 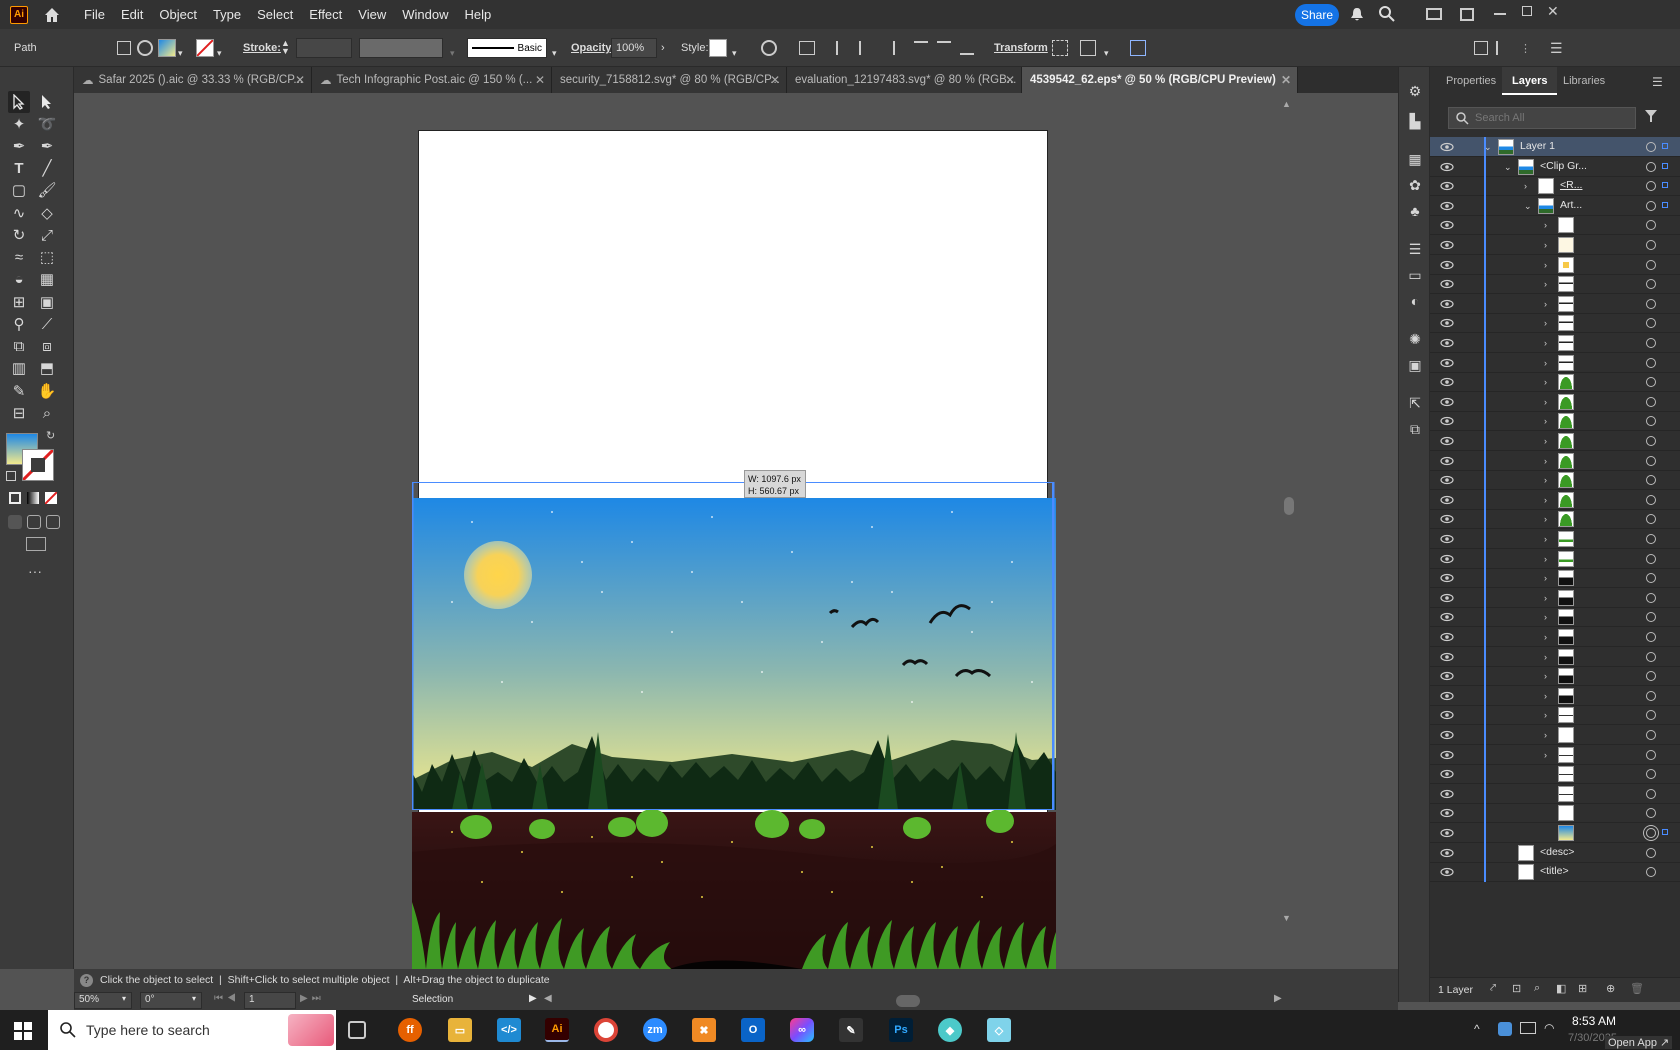 What do you see at coordinates (1289, 506) in the screenshot?
I see `vertical-scrollbar-thumb` at bounding box center [1289, 506].